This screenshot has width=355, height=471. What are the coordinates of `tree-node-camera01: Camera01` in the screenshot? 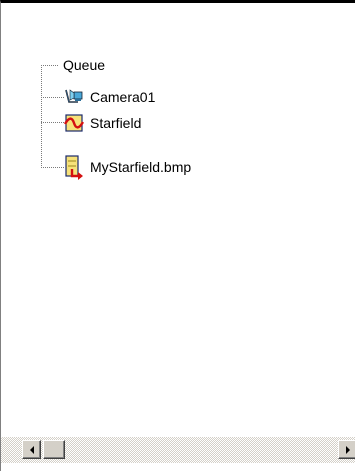 It's located at (110, 97).